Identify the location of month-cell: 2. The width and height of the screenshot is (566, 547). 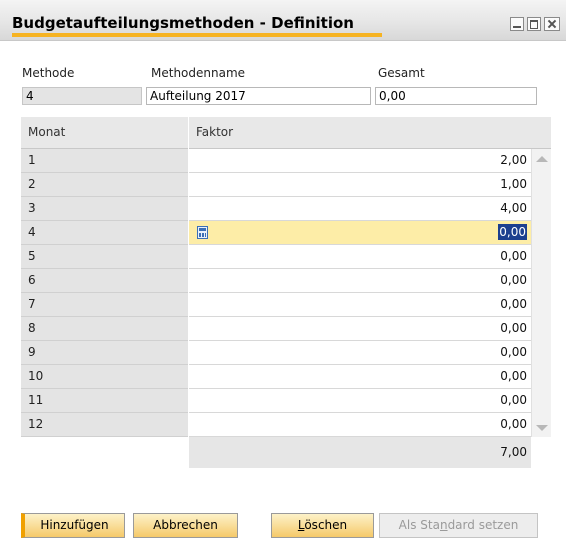
(104, 185).